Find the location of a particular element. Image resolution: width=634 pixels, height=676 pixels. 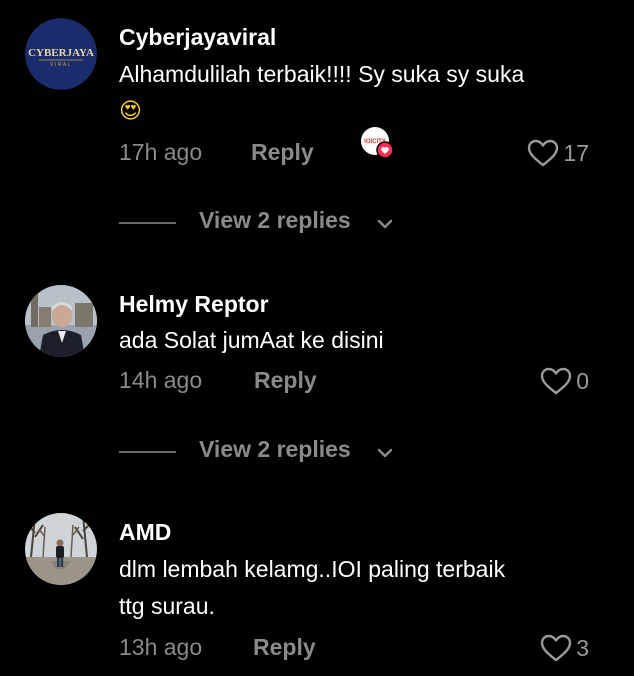

like-count: 0 is located at coordinates (582, 380).